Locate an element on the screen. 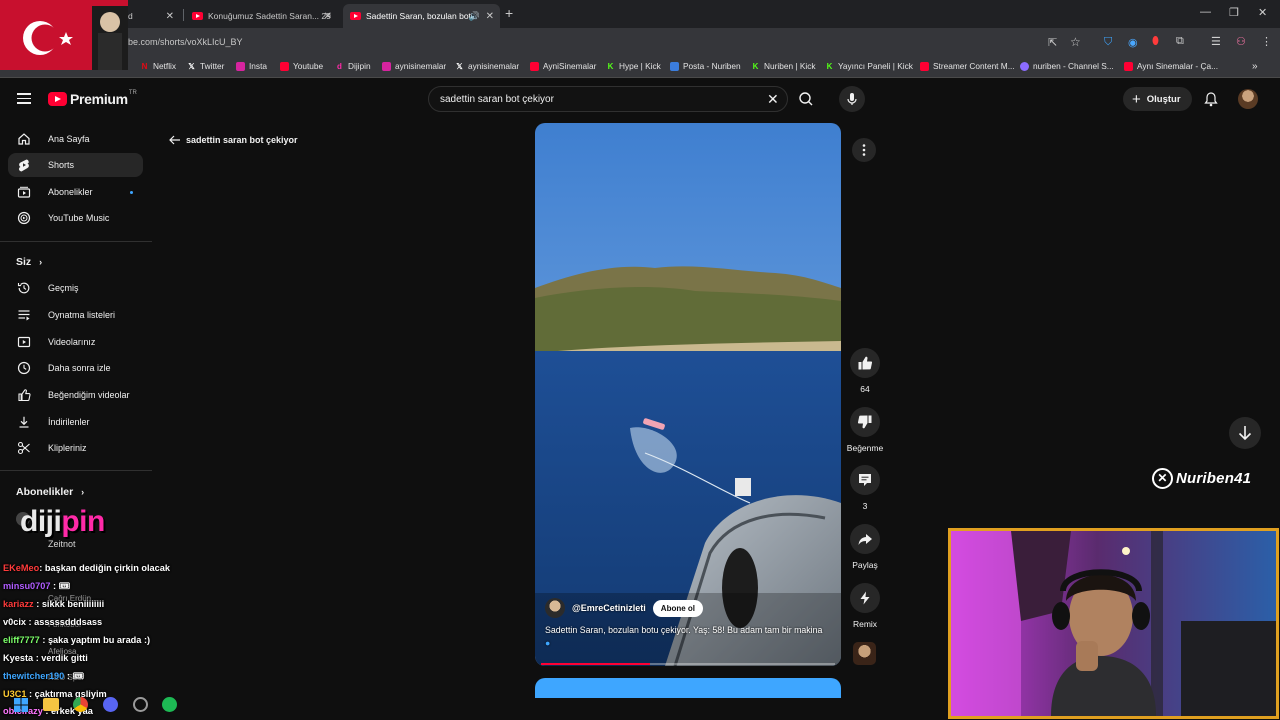 The width and height of the screenshot is (1280, 720). bookmark-netflix: N Netflix is located at coordinates (158, 66).